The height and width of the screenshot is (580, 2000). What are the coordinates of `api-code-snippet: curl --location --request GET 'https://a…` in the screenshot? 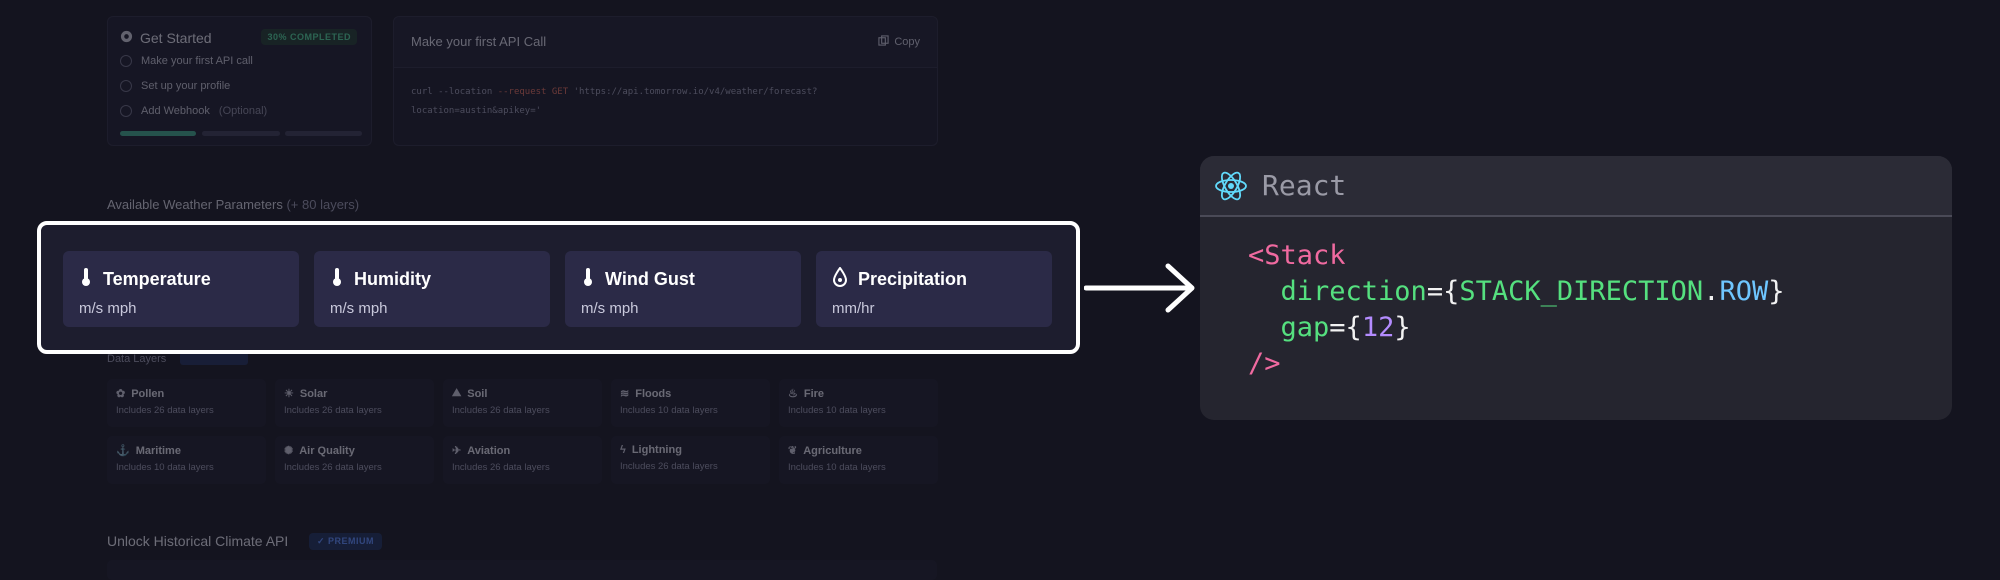 It's located at (614, 102).